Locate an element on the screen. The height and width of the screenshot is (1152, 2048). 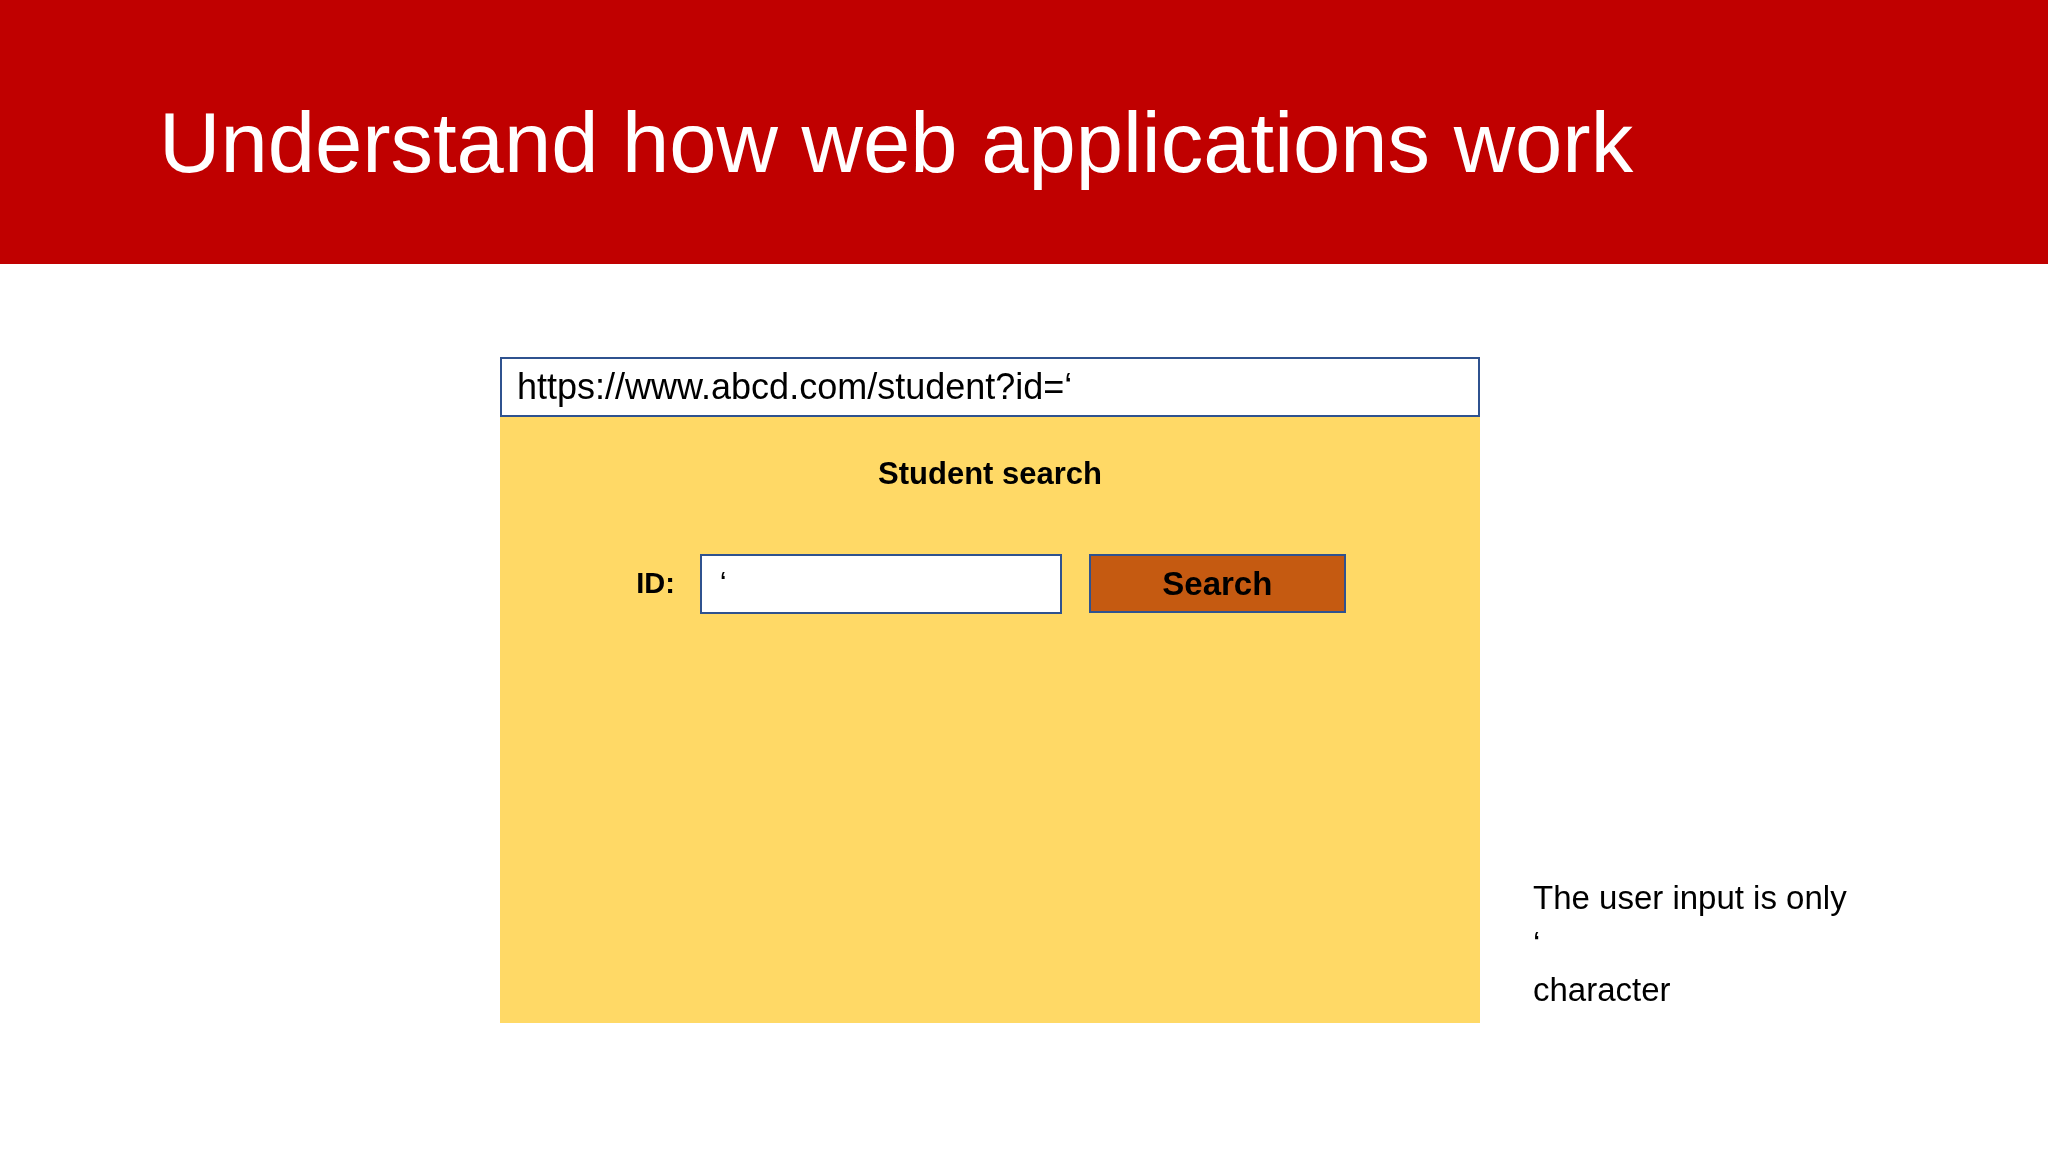
address-bar: https://www.abcd.com/student?id=‘ is located at coordinates (990, 387).